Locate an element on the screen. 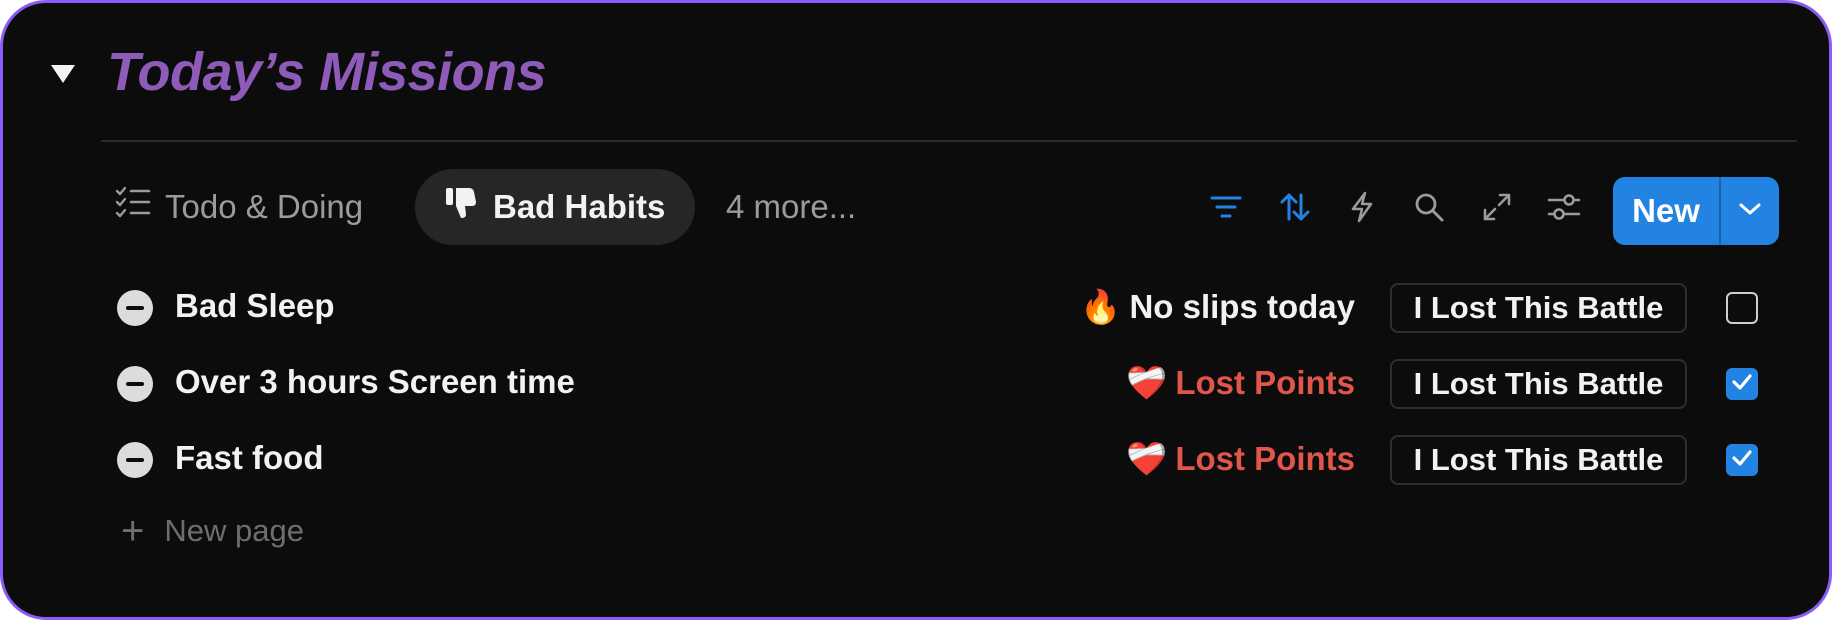 The width and height of the screenshot is (1832, 620). sort-icon is located at coordinates (1295, 207).